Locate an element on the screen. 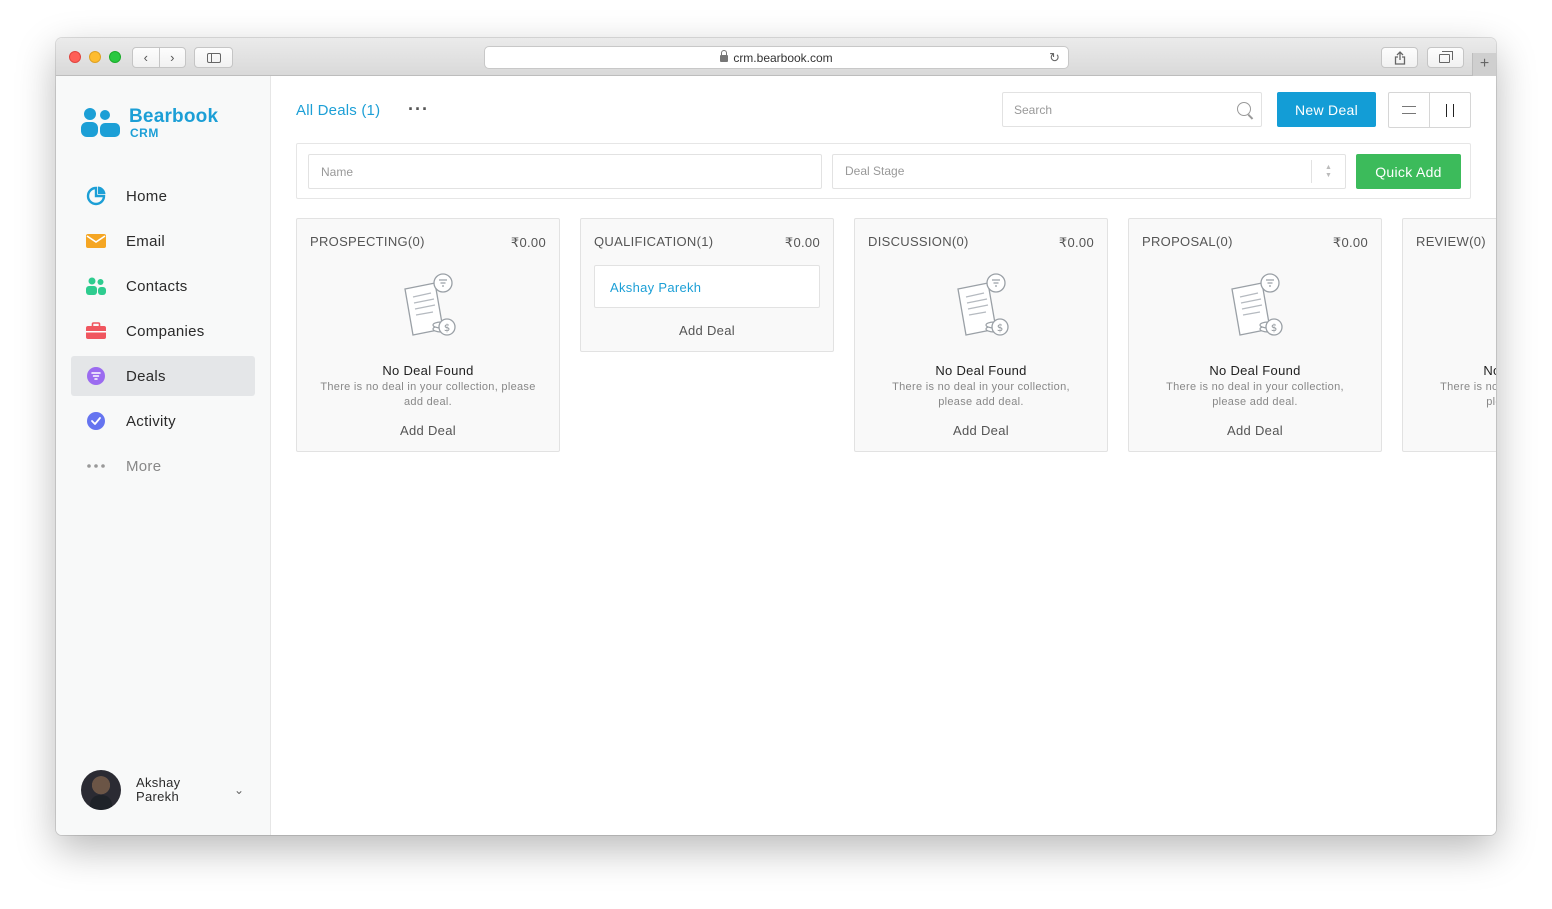 This screenshot has height=909, width=1552. address-bar: crm.bearbook.com ↻ is located at coordinates (776, 57).